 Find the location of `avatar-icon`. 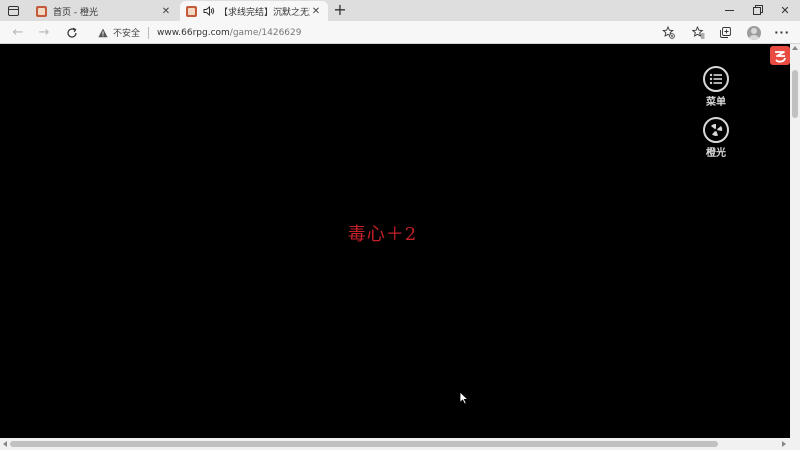

avatar-icon is located at coordinates (754, 32).